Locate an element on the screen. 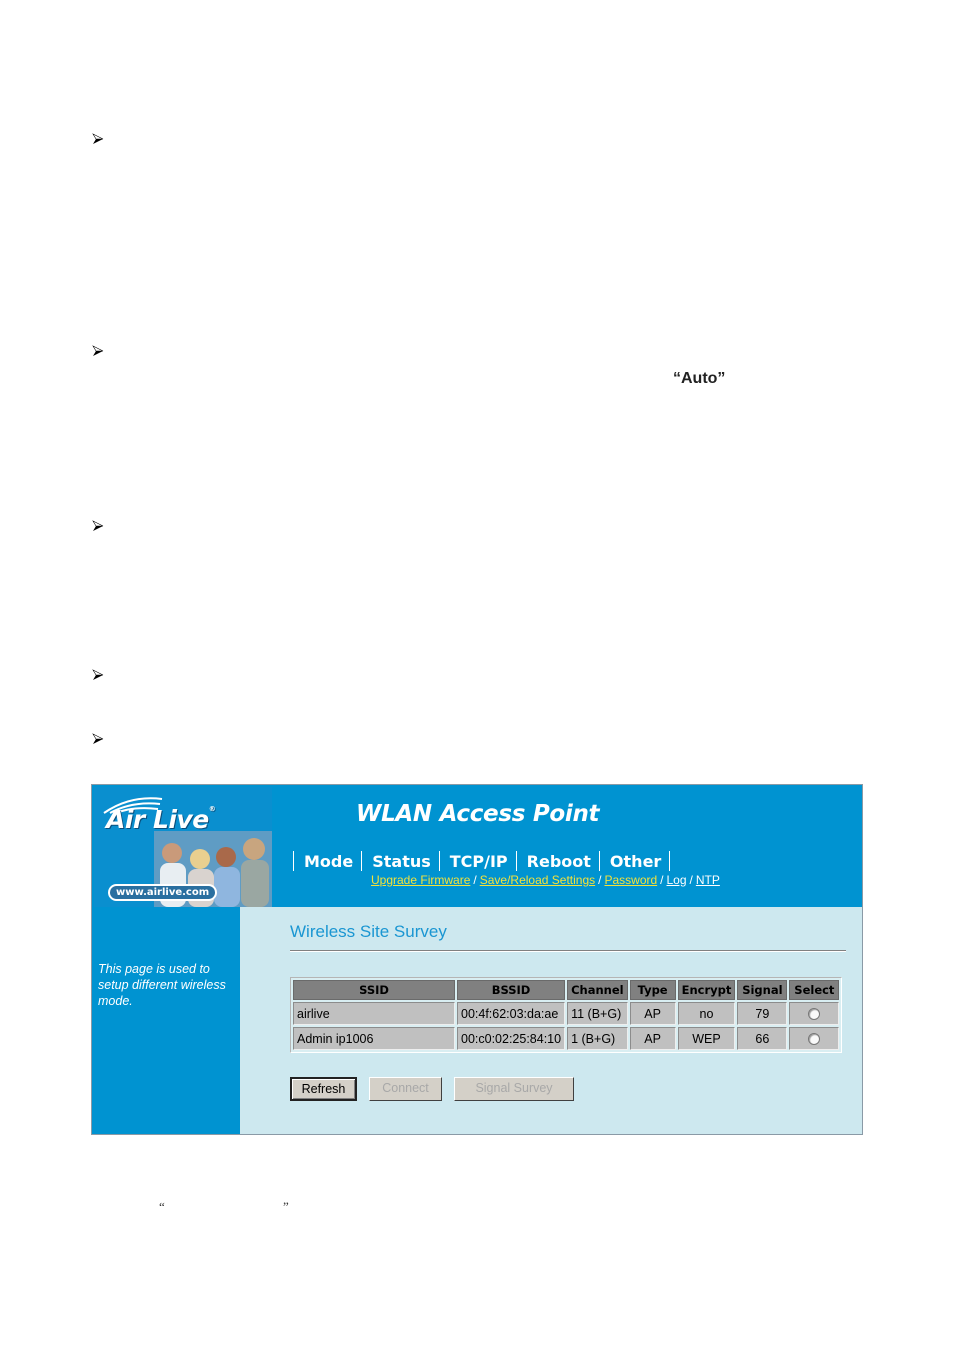 The image size is (954, 1350). brand-name: Air Live is located at coordinates (157, 819).